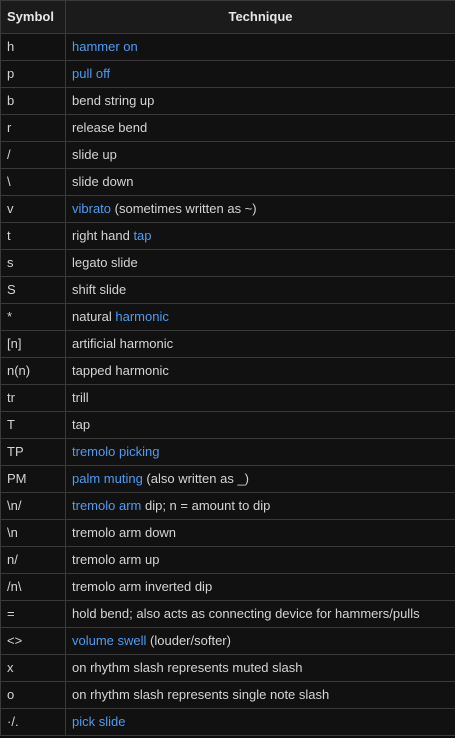 The width and height of the screenshot is (455, 738). I want to click on symbol-cell: tr, so click(33, 398).